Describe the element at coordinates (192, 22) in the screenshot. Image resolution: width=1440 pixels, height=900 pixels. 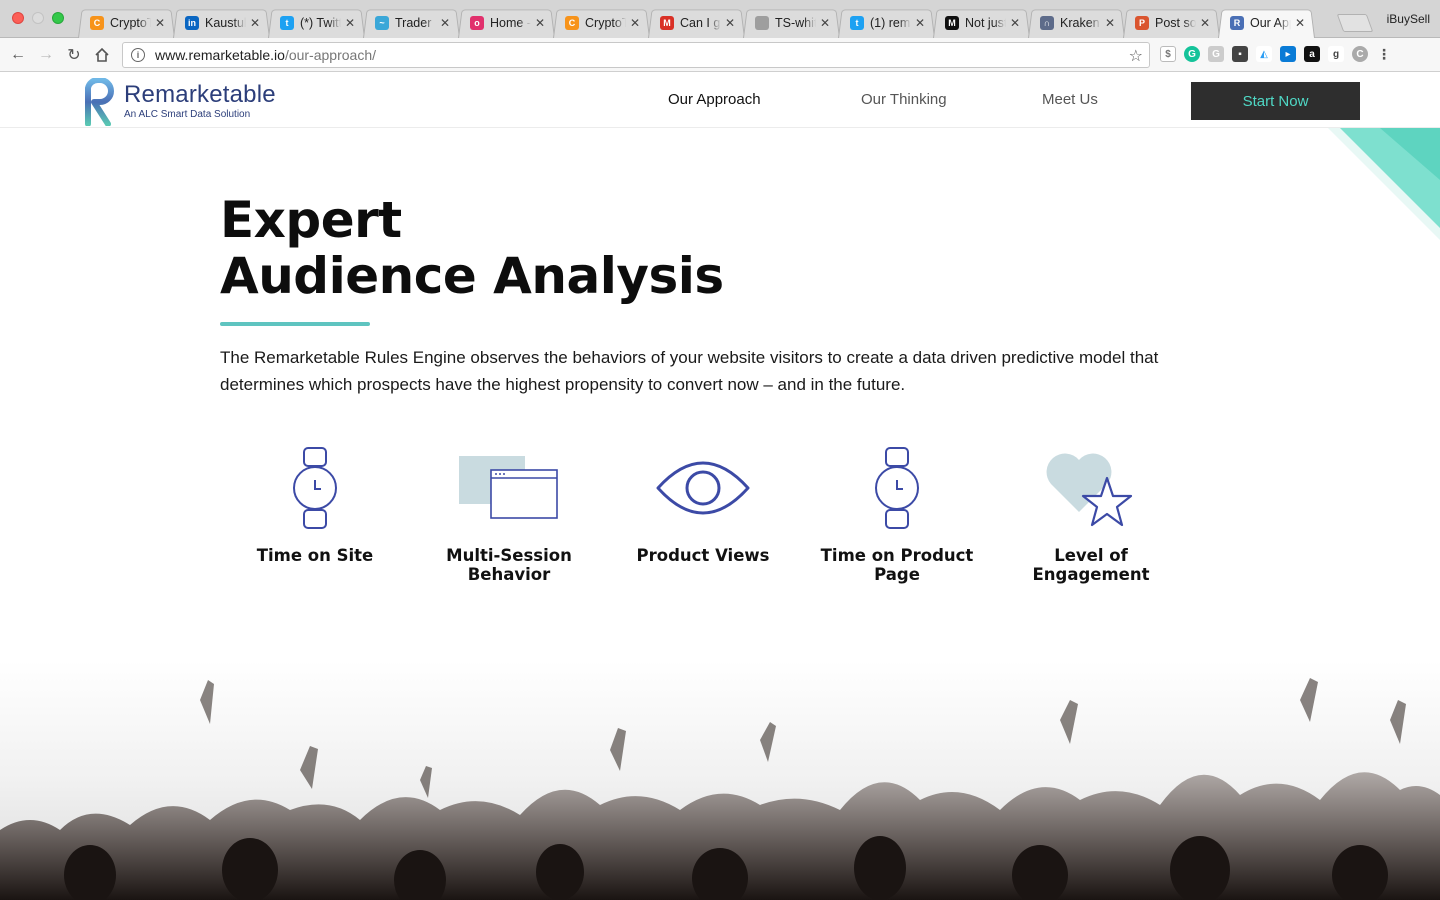
I see `tab-favicon-icon: in` at that location.